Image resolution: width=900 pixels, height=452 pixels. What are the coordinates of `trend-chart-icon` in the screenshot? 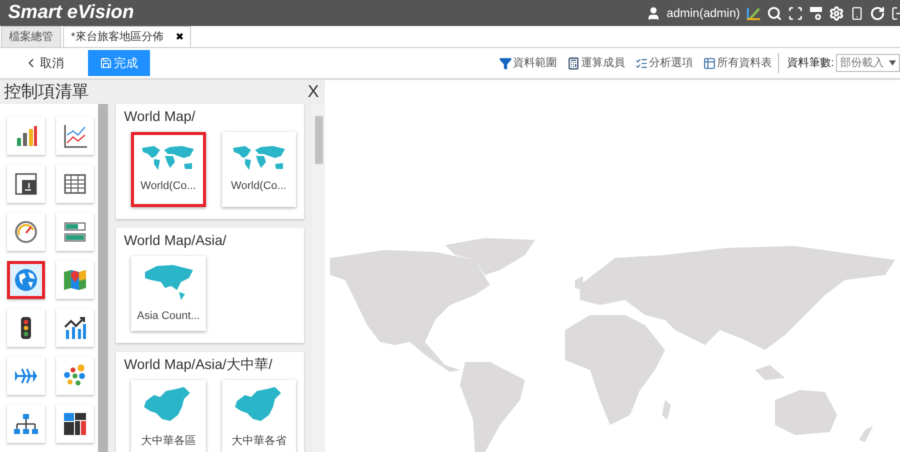 It's located at (75, 328).